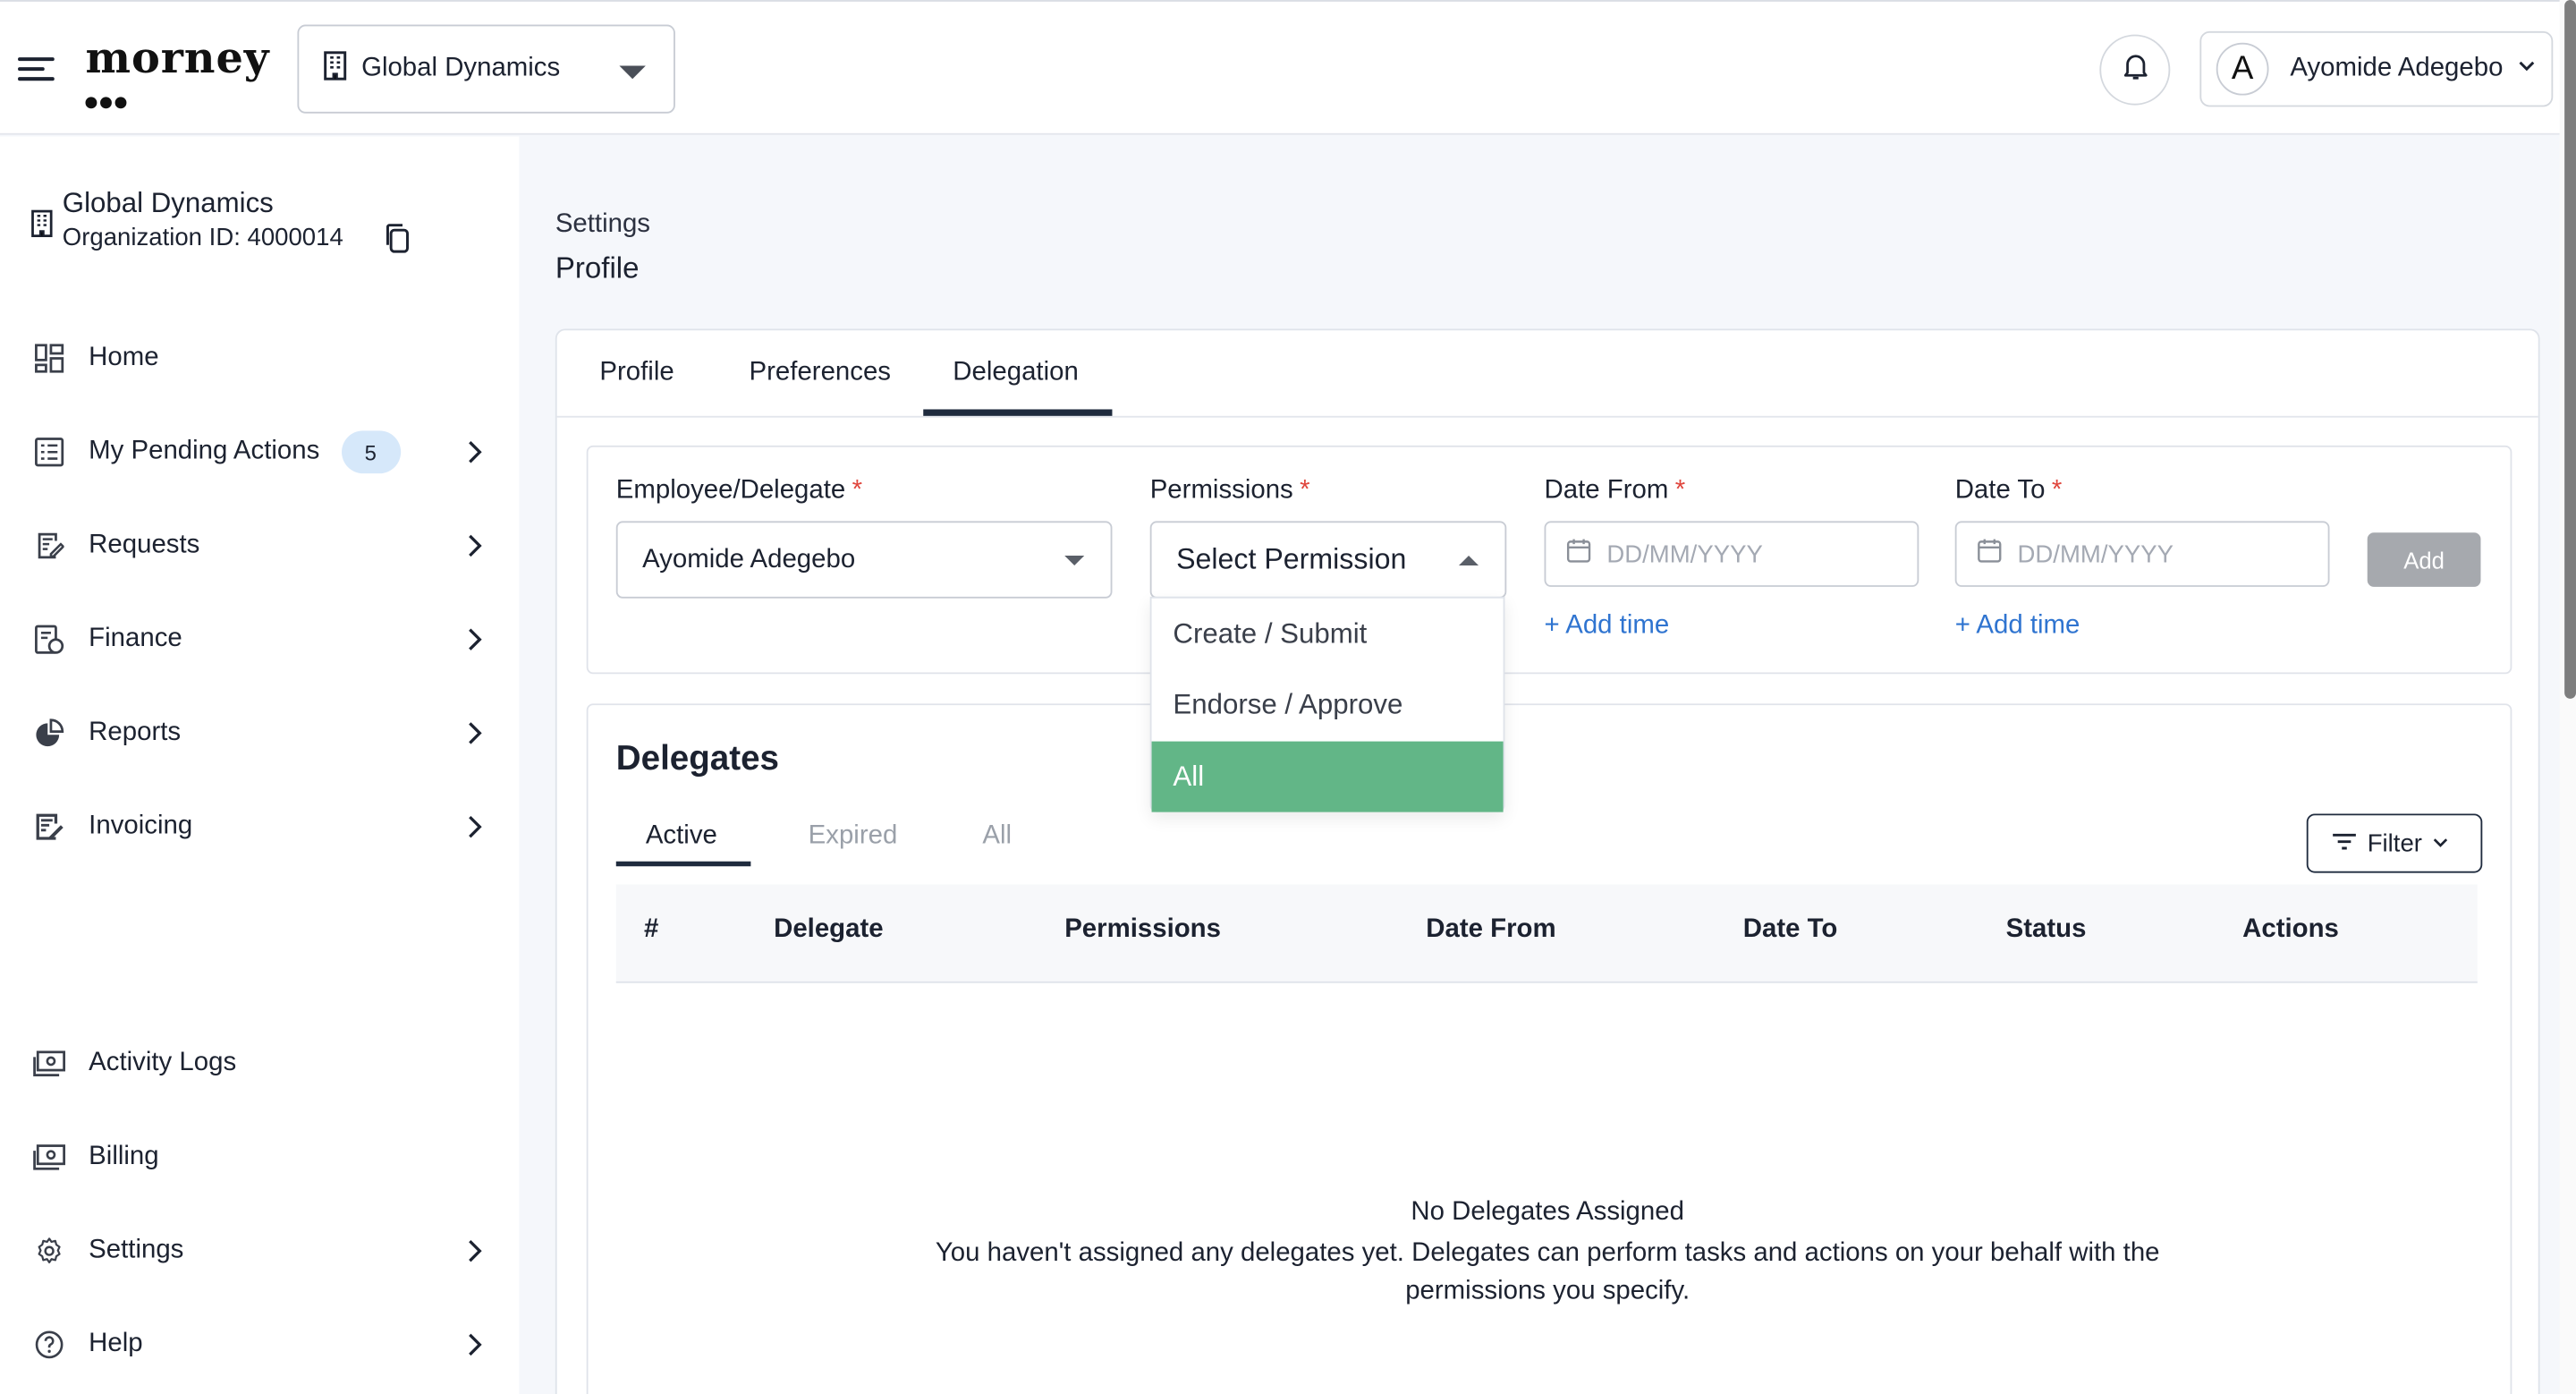 The width and height of the screenshot is (2576, 1394). I want to click on option-create-submit: Create / Submit, so click(1328, 634).